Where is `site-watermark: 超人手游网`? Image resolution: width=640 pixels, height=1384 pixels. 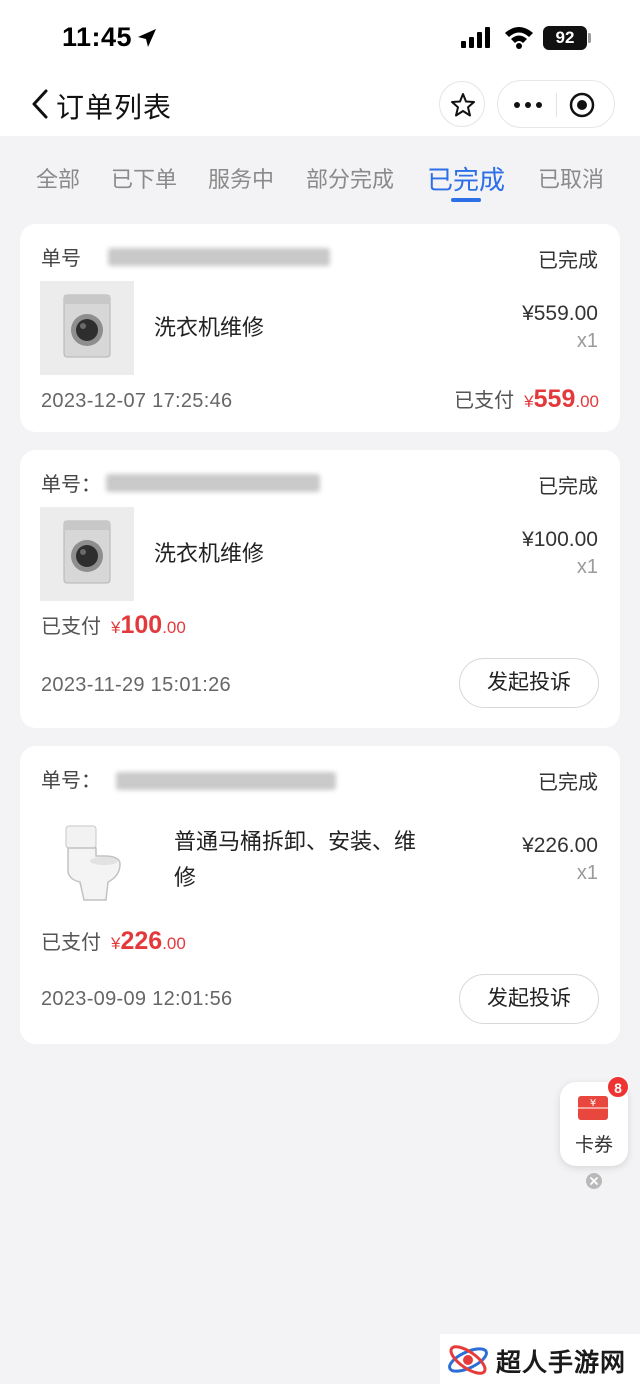 site-watermark: 超人手游网 is located at coordinates (540, 1359).